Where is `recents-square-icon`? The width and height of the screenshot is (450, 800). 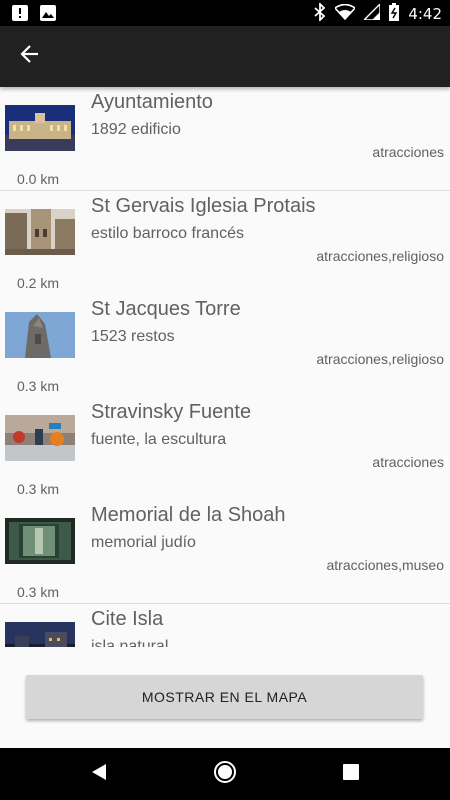 recents-square-icon is located at coordinates (351, 774).